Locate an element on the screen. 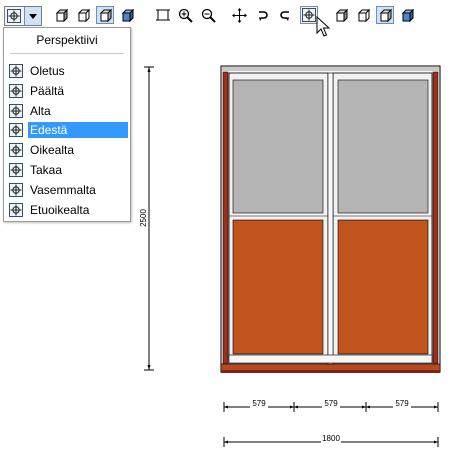  menu-item-oikealta: Oikealta is located at coordinates (67, 150).